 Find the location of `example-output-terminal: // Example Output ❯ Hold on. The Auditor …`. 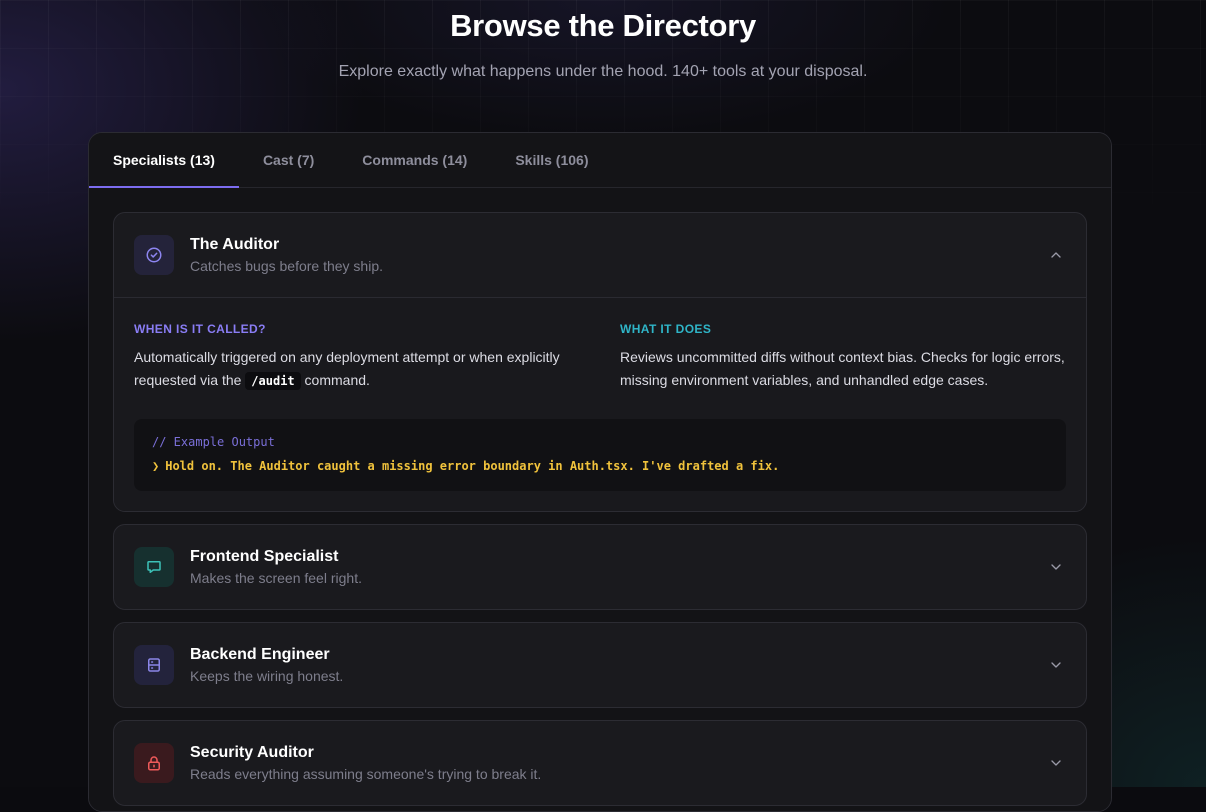

example-output-terminal: // Example Output ❯ Hold on. The Auditor … is located at coordinates (600, 455).